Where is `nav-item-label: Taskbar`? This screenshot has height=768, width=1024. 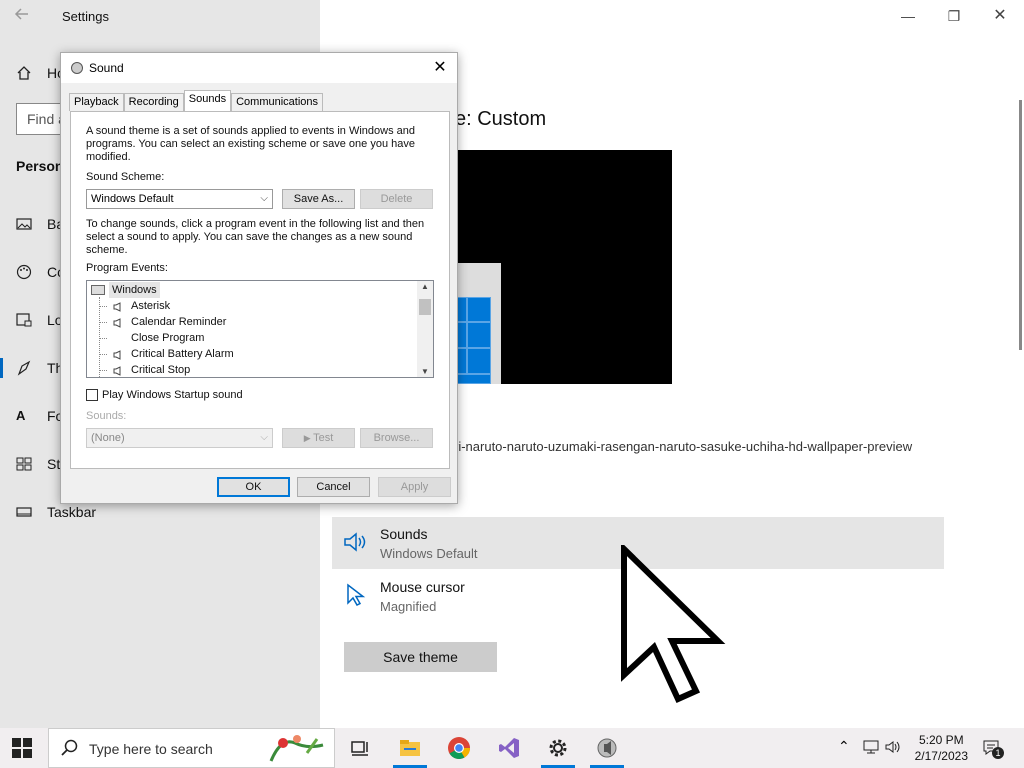 nav-item-label: Taskbar is located at coordinates (72, 512).